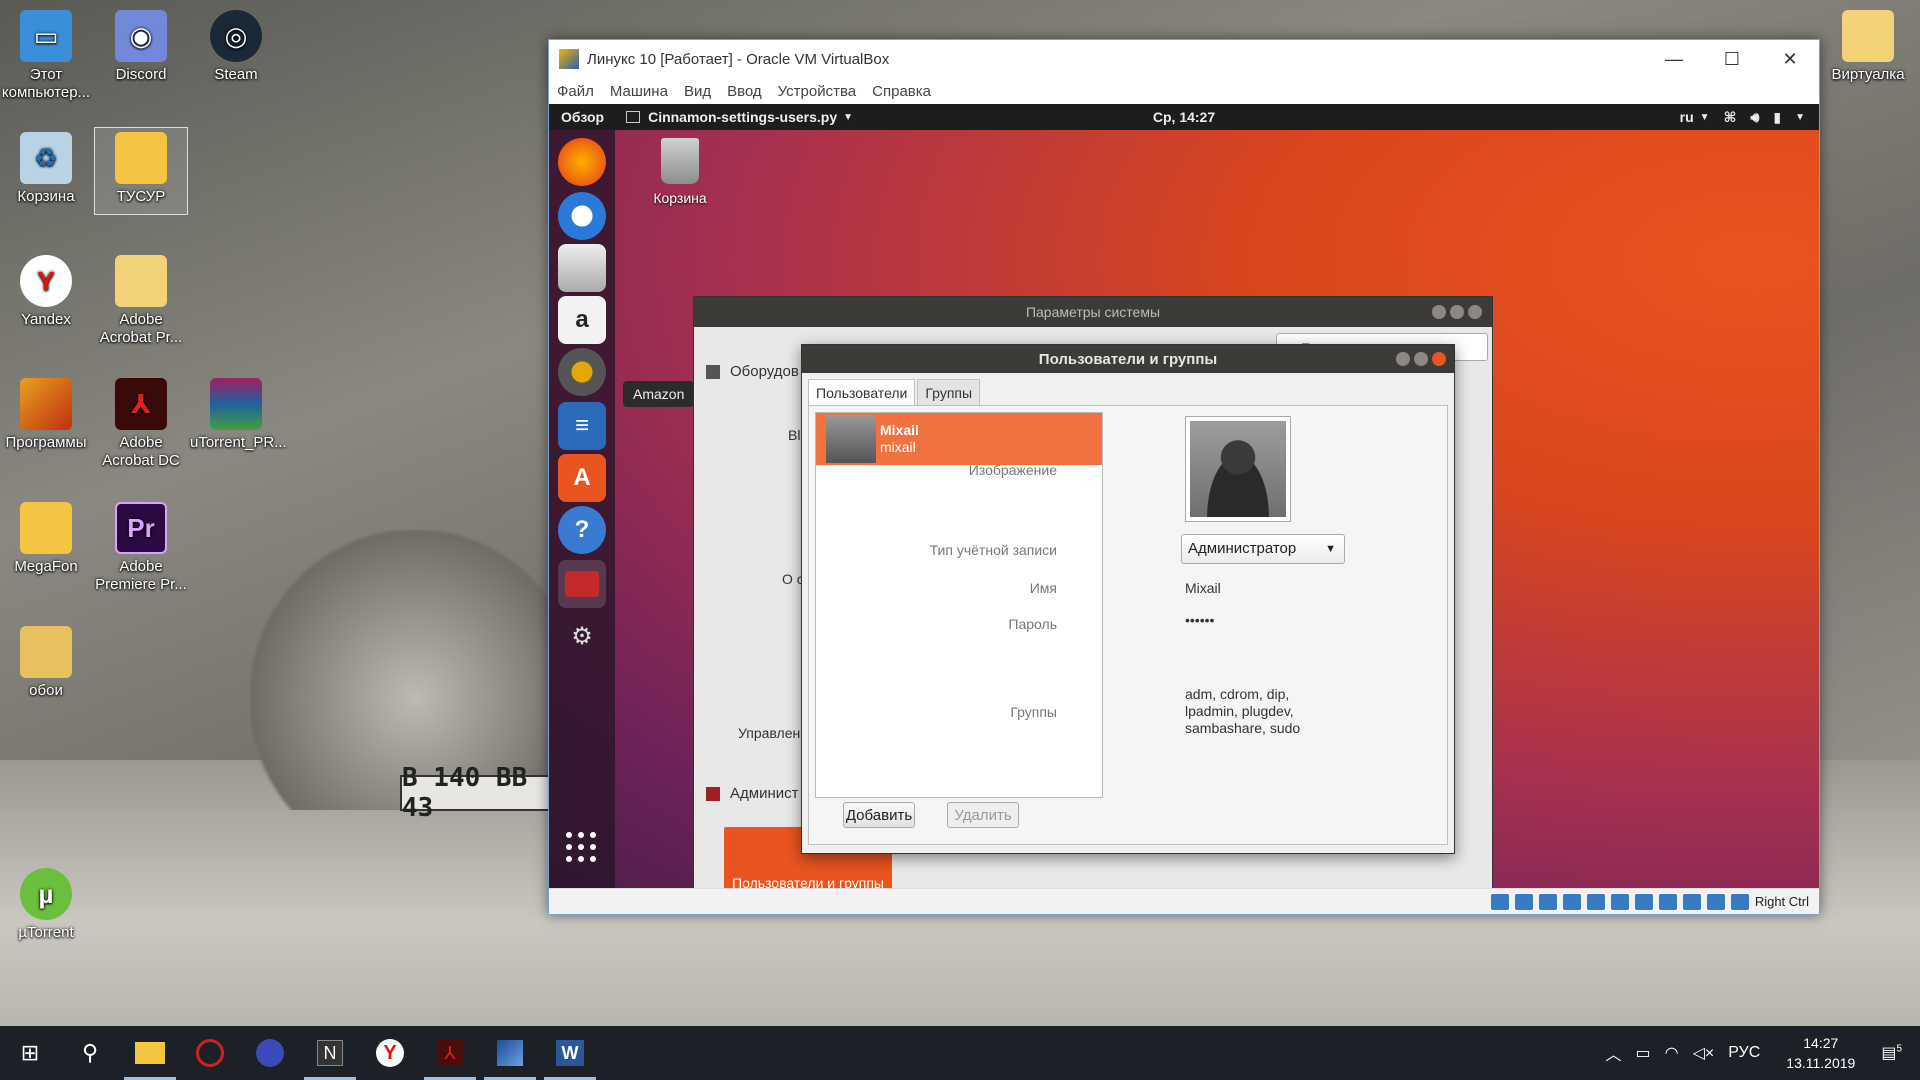  What do you see at coordinates (739, 117) in the screenshot?
I see `app-menu: Cinnamon-settings-users.py ▼` at bounding box center [739, 117].